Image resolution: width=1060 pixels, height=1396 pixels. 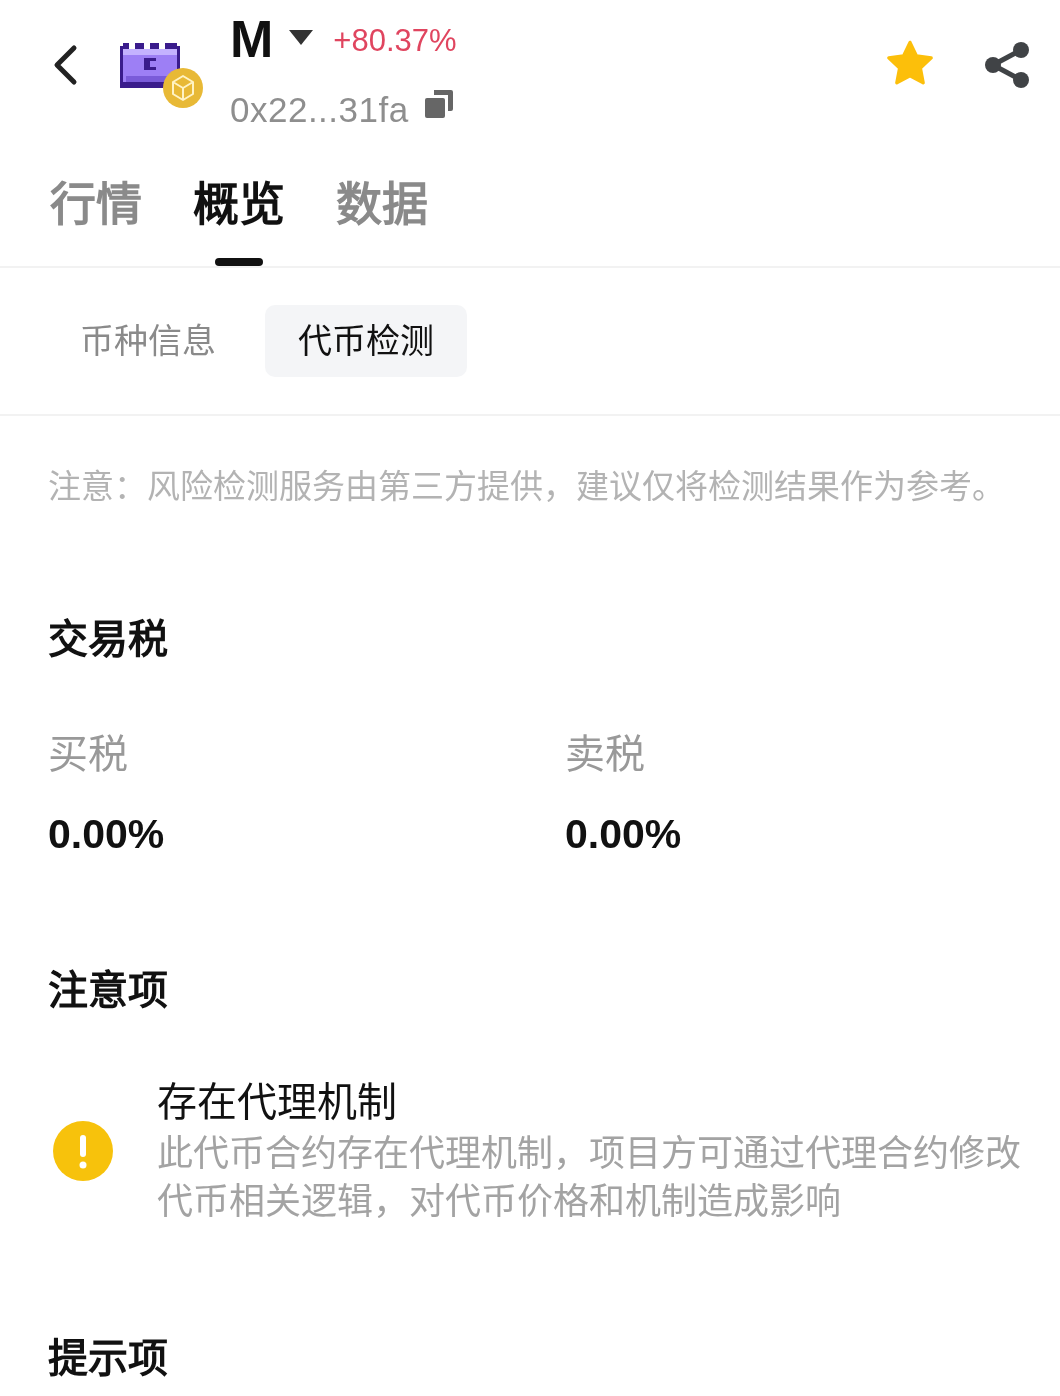 What do you see at coordinates (366, 341) in the screenshot?
I see `sub-tab: 代币检测` at bounding box center [366, 341].